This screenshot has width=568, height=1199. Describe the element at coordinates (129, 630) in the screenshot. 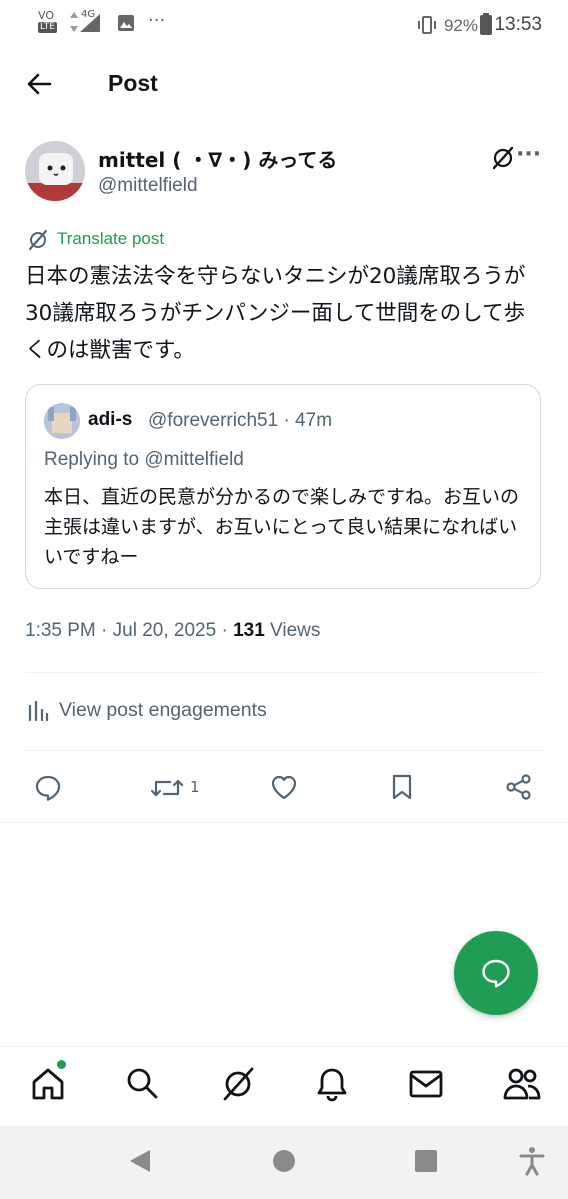

I see `timestamp: 1:35 PM · Jul 20, 2025 ·` at that location.